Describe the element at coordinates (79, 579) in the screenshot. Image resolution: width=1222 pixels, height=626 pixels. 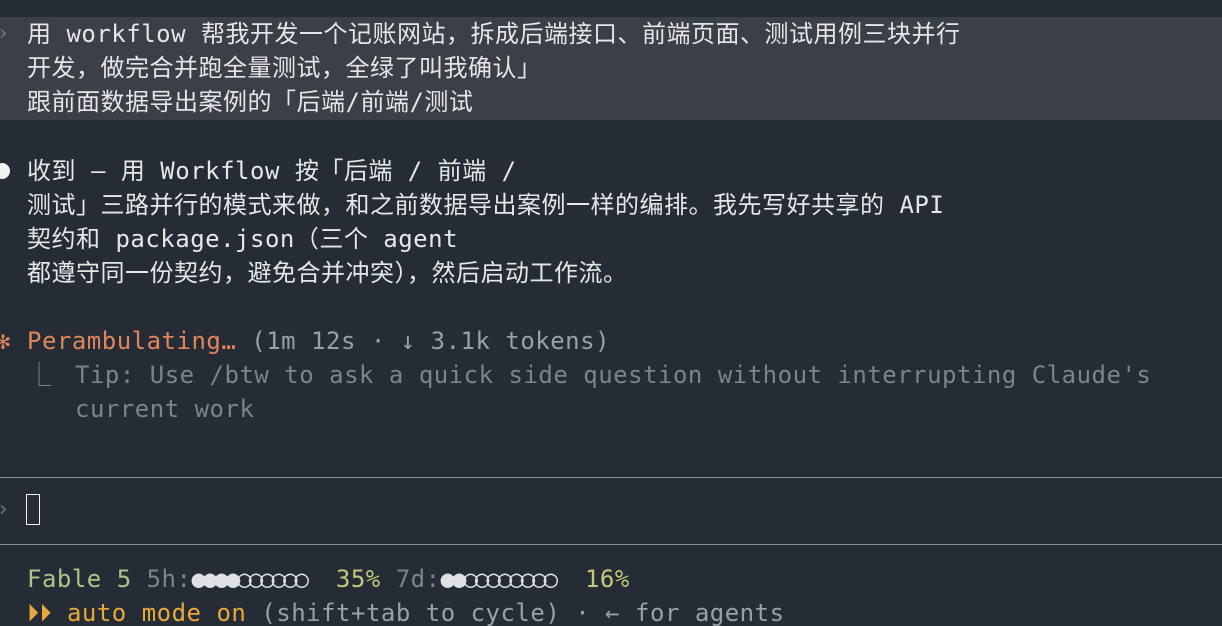
I see `model-name: Fable 5` at that location.